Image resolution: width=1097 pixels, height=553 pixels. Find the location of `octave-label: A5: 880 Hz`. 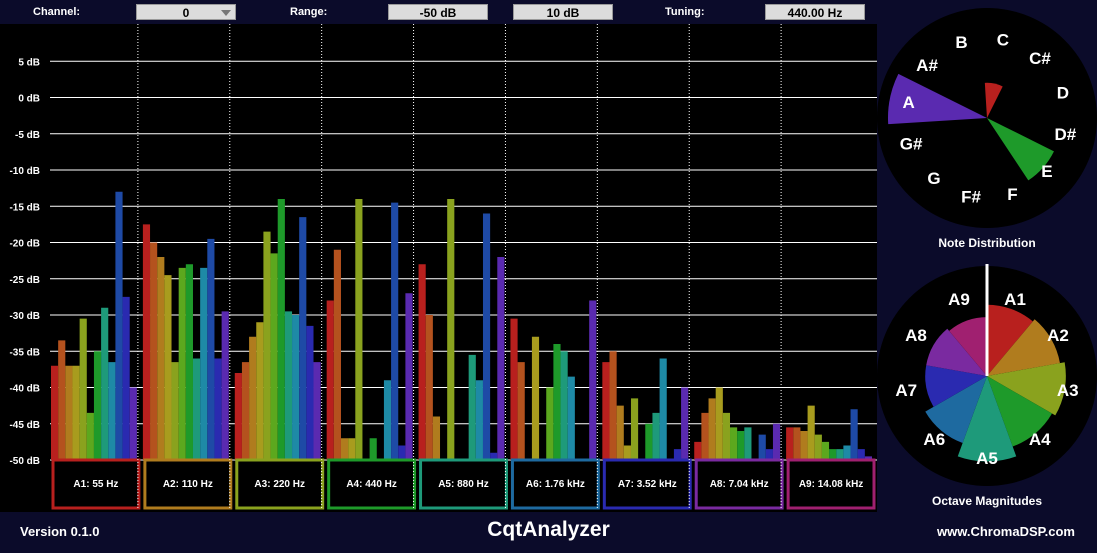

octave-label: A5: 880 Hz is located at coordinates (463, 484).